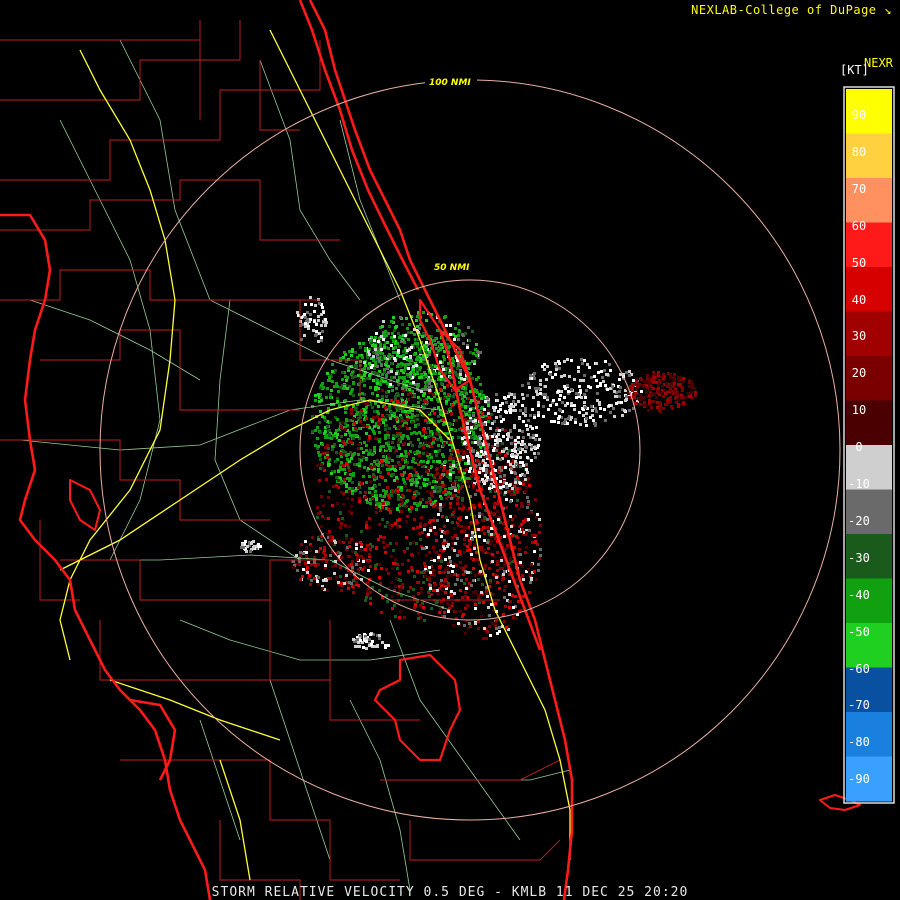  What do you see at coordinates (859, 631) in the screenshot?
I see `legend-tick-label: -50` at bounding box center [859, 631].